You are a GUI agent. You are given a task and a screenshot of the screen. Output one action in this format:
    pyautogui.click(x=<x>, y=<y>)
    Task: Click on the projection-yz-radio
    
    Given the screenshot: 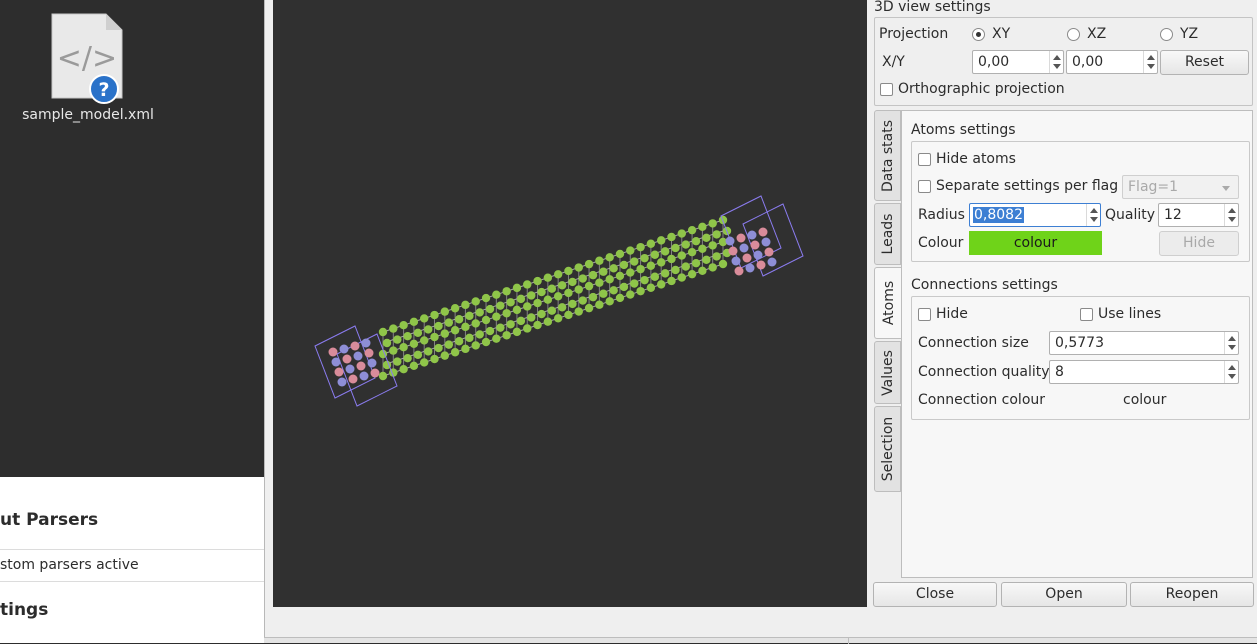 What is the action you would take?
    pyautogui.click(x=1166, y=34)
    